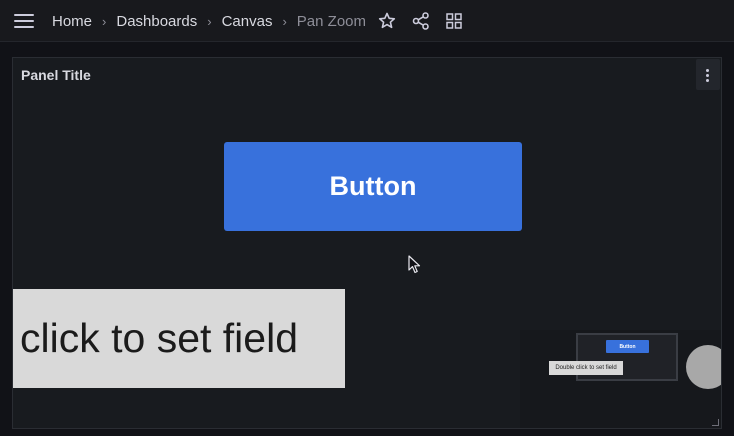 Image resolution: width=734 pixels, height=436 pixels. Describe the element at coordinates (331, 21) in the screenshot. I see `breadcrumb-current-dashboard: Pan Zoom` at that location.